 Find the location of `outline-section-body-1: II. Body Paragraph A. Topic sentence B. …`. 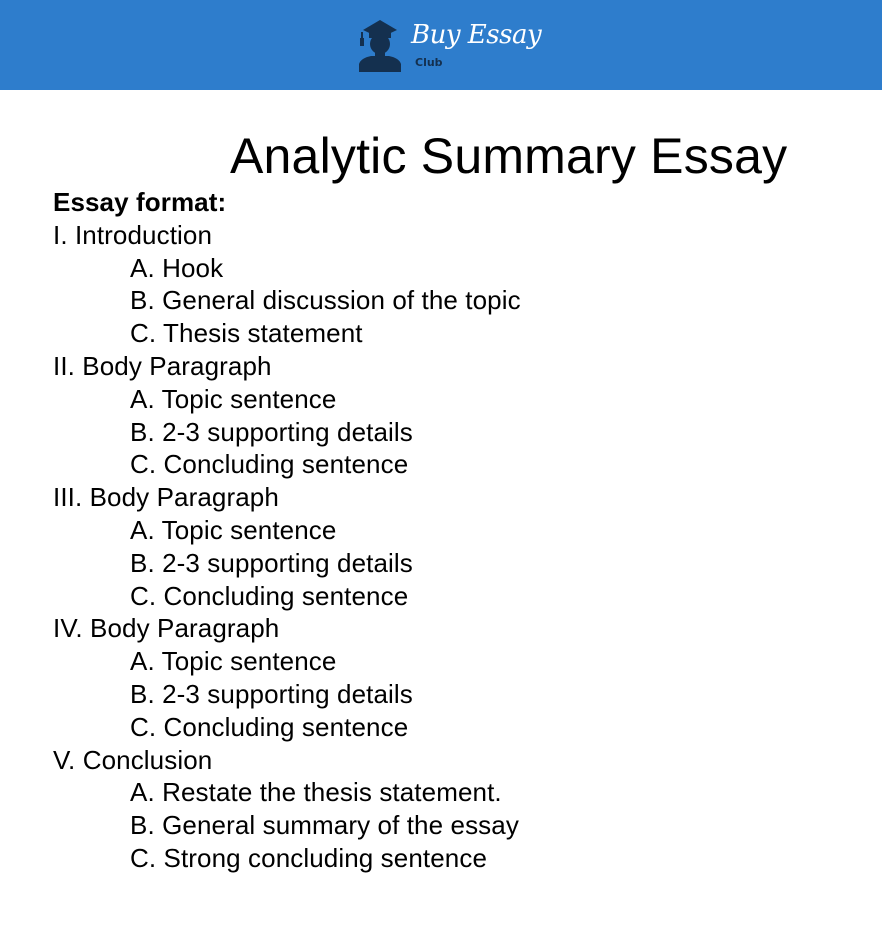

outline-section-body-1: II. Body Paragraph A. Topic sentence B. … is located at coordinates (453, 415).